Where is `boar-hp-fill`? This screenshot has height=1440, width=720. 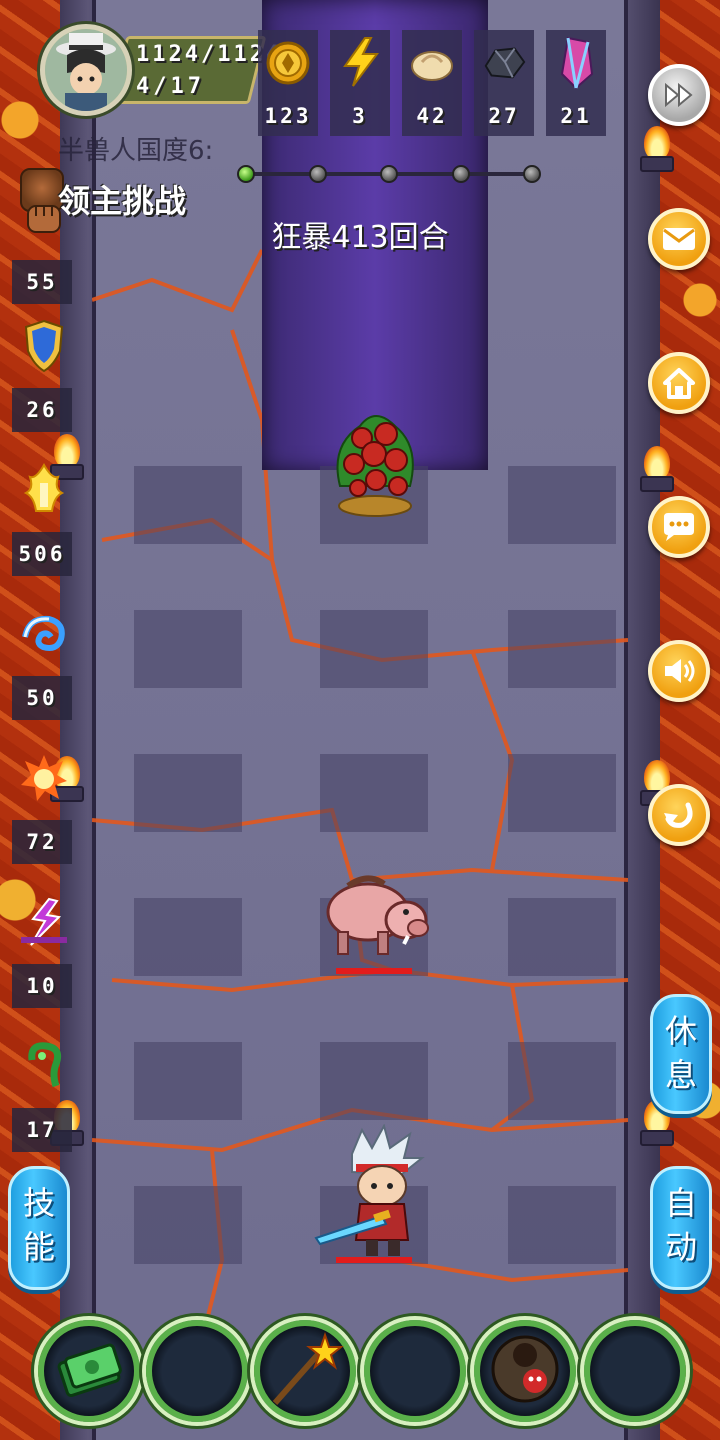 boar-hp-fill is located at coordinates (374, 971).